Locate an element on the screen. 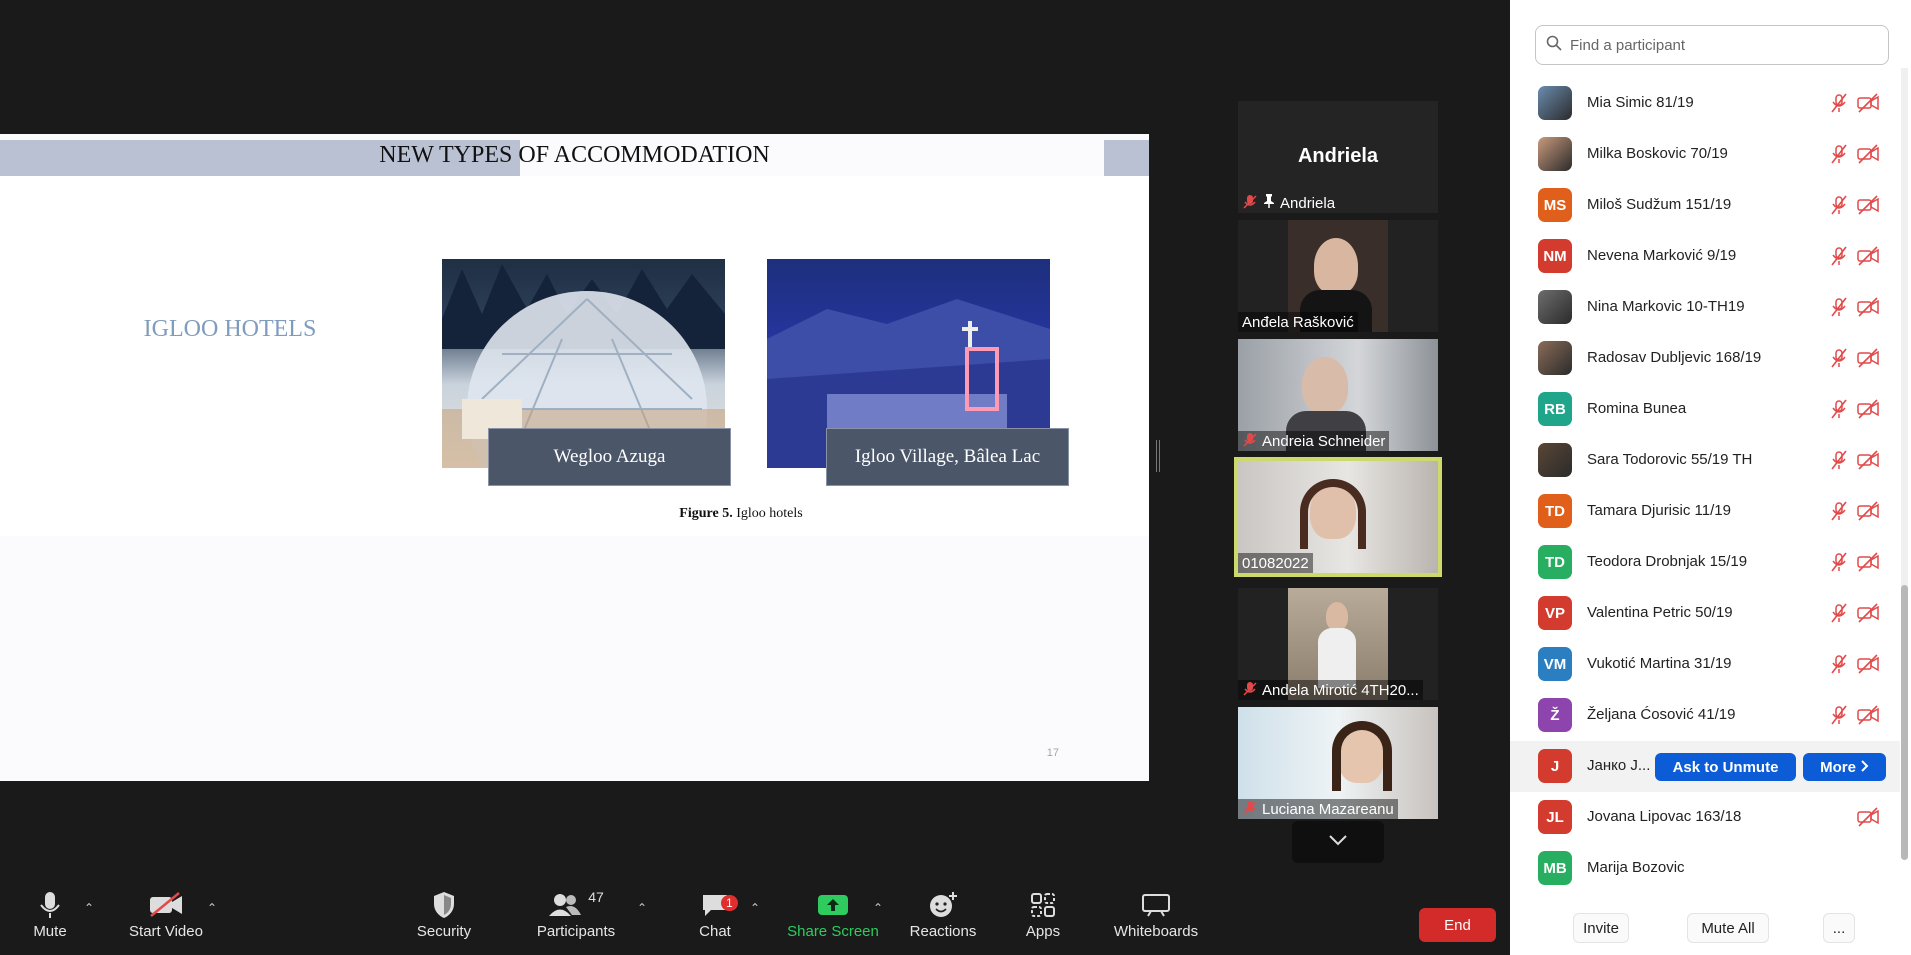  strip-scroll-down-button is located at coordinates (1338, 842).